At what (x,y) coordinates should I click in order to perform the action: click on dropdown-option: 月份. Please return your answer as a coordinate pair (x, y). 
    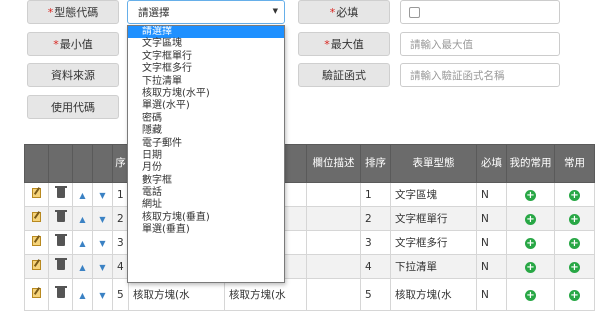
    Looking at the image, I should click on (206, 168).